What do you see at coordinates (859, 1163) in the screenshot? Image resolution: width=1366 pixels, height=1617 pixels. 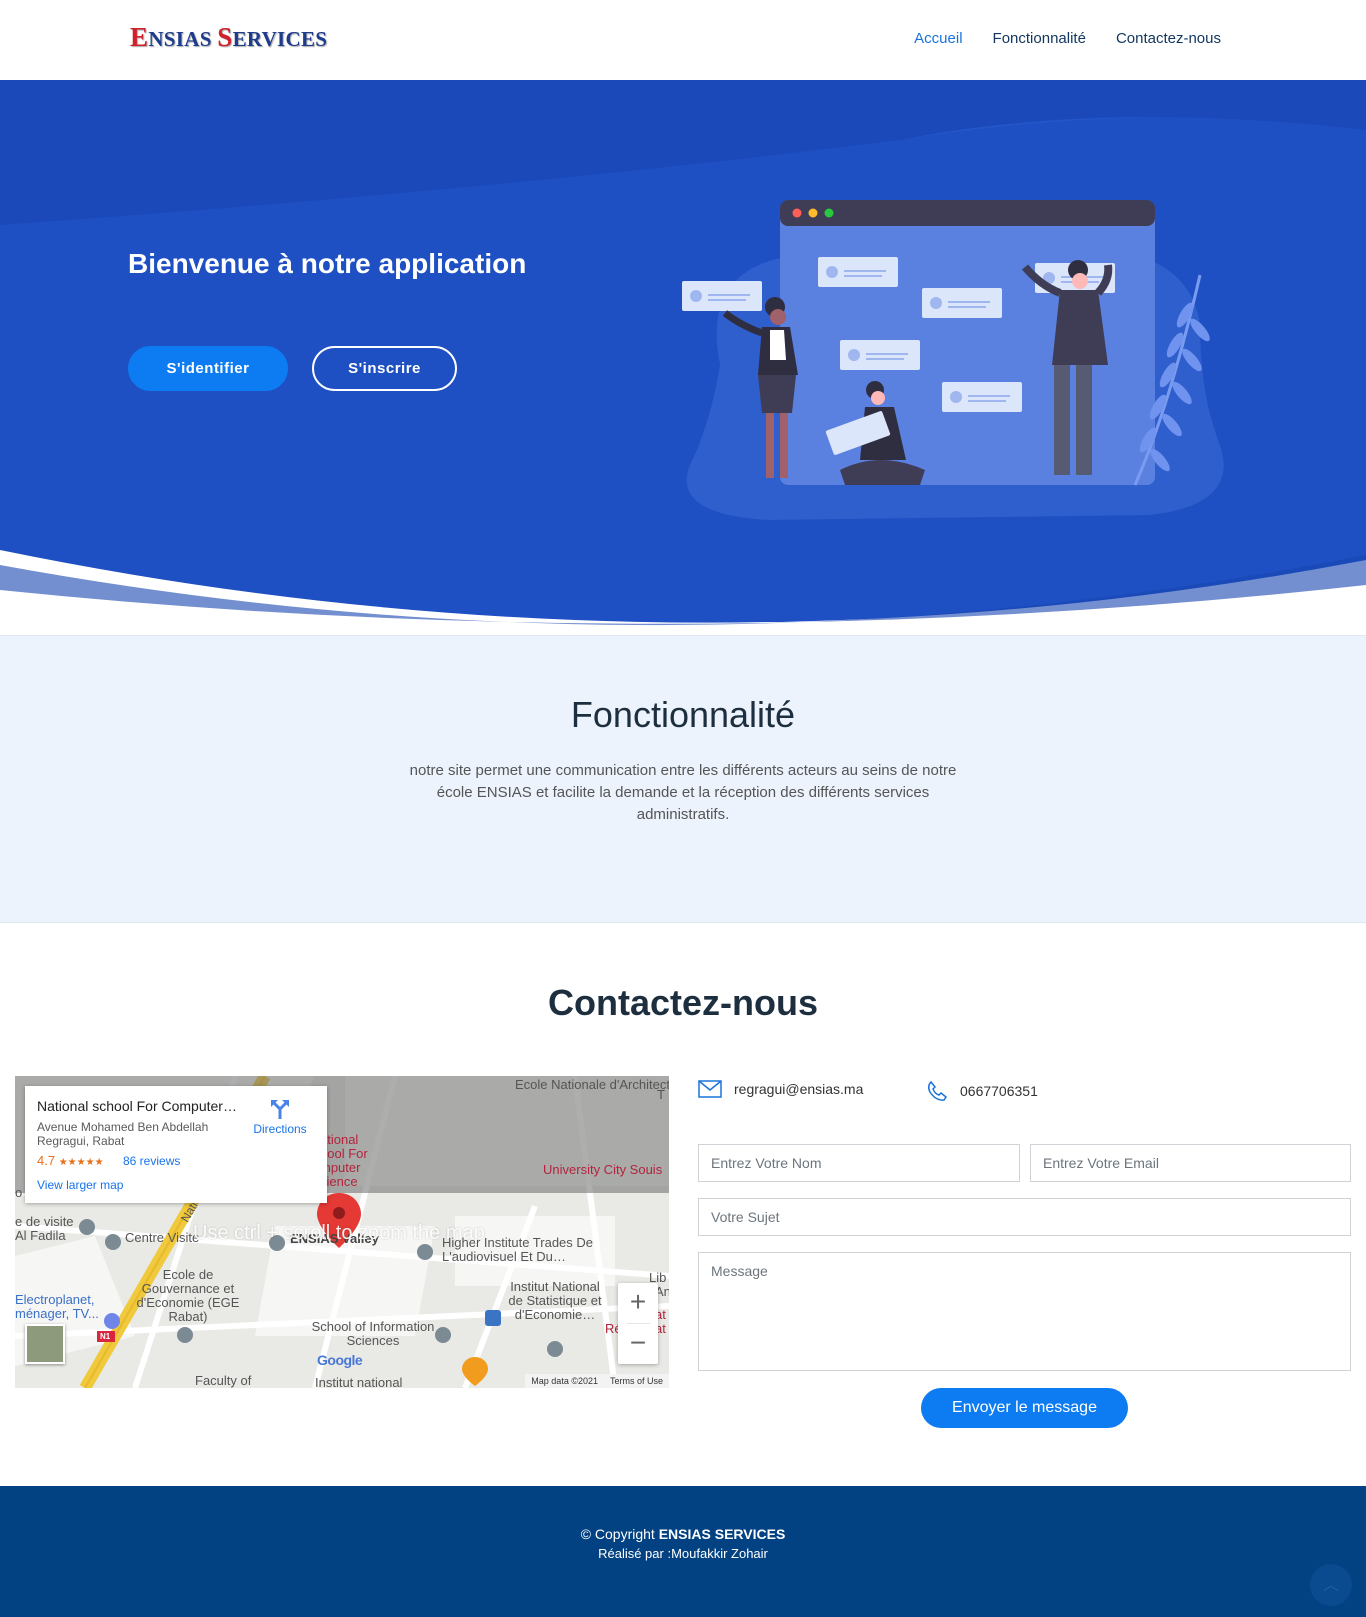 I see `name-field: Entrez Votre Nom` at bounding box center [859, 1163].